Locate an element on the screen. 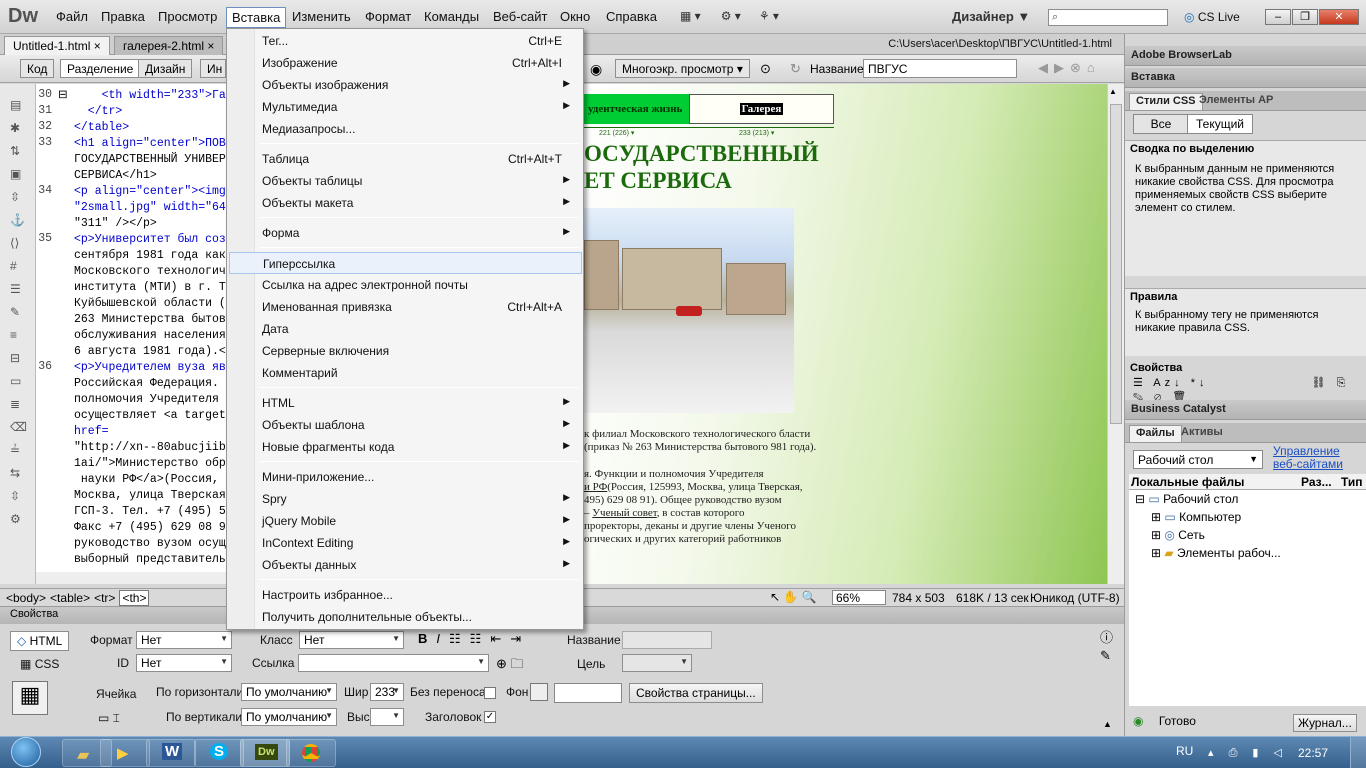 Image resolution: width=1366 pixels, height=768 pixels. menu-item: Ссылка на адрес электронной почты is located at coordinates (405, 285).